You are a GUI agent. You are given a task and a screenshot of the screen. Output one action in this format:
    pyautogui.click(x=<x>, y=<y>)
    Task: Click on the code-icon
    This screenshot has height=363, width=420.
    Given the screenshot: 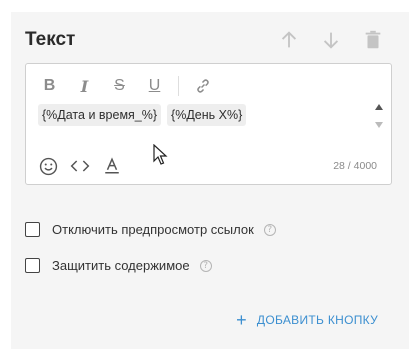 What is the action you would take?
    pyautogui.click(x=80, y=166)
    